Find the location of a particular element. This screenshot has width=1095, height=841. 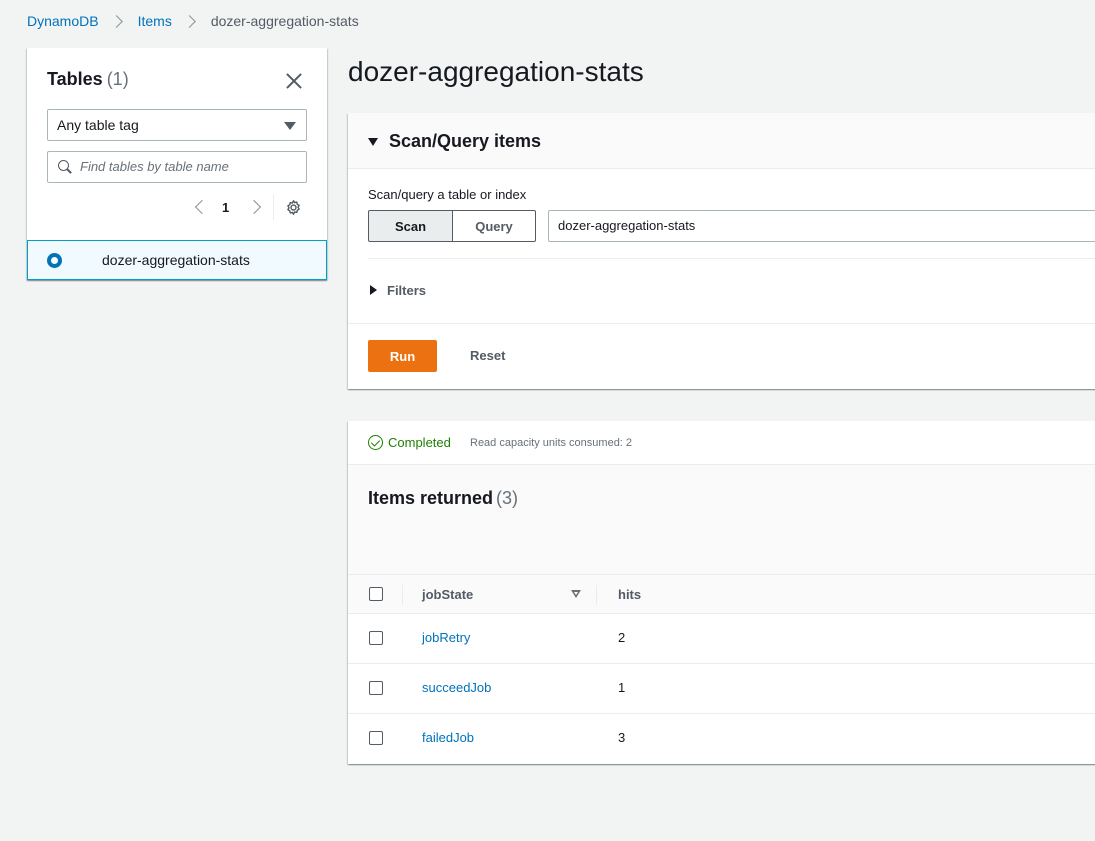

column-header-hits: hits is located at coordinates (629, 594).